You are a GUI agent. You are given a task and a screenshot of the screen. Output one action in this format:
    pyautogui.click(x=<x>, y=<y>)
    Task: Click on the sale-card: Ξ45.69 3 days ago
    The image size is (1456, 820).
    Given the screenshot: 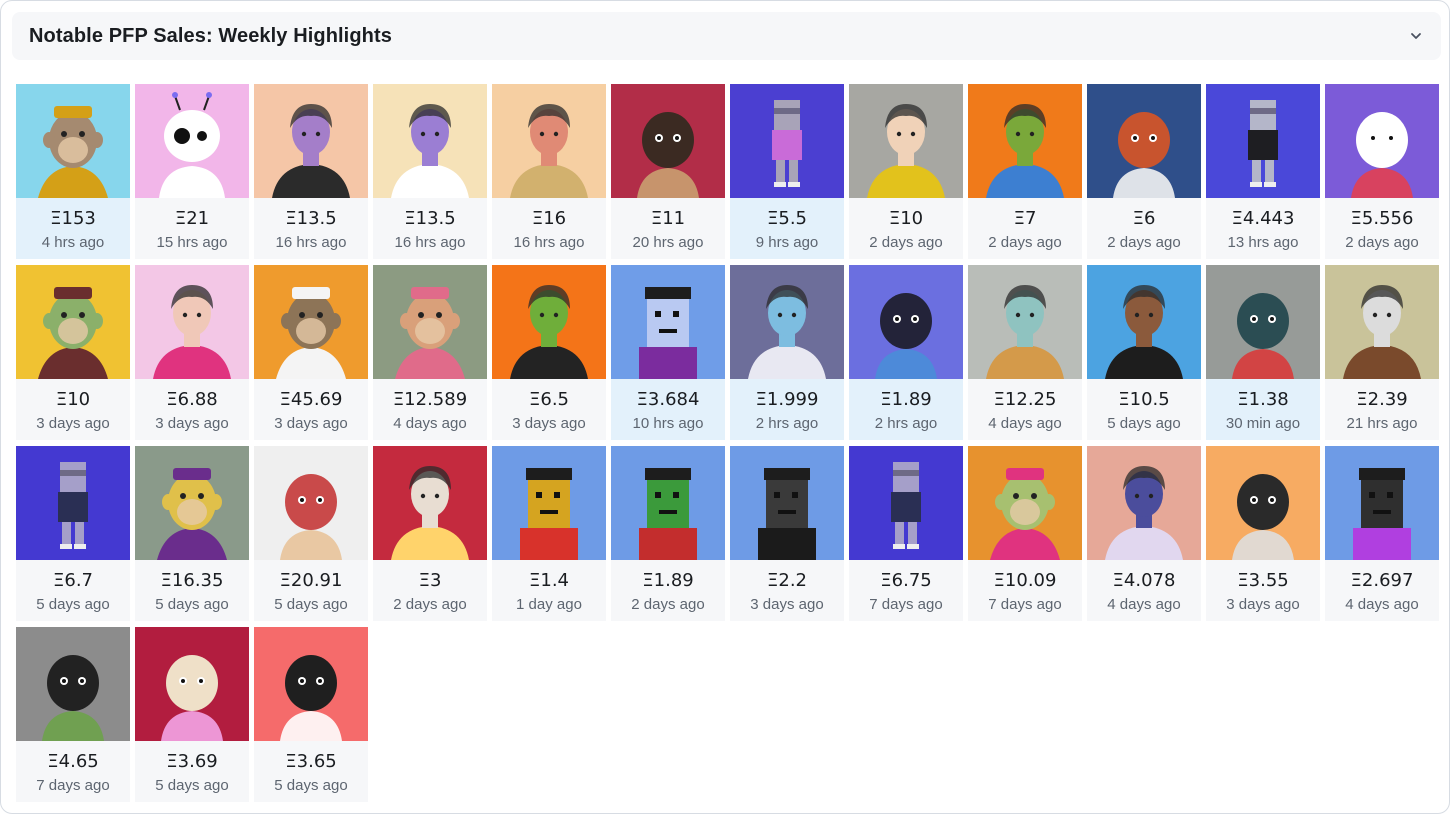 What is the action you would take?
    pyautogui.click(x=311, y=352)
    